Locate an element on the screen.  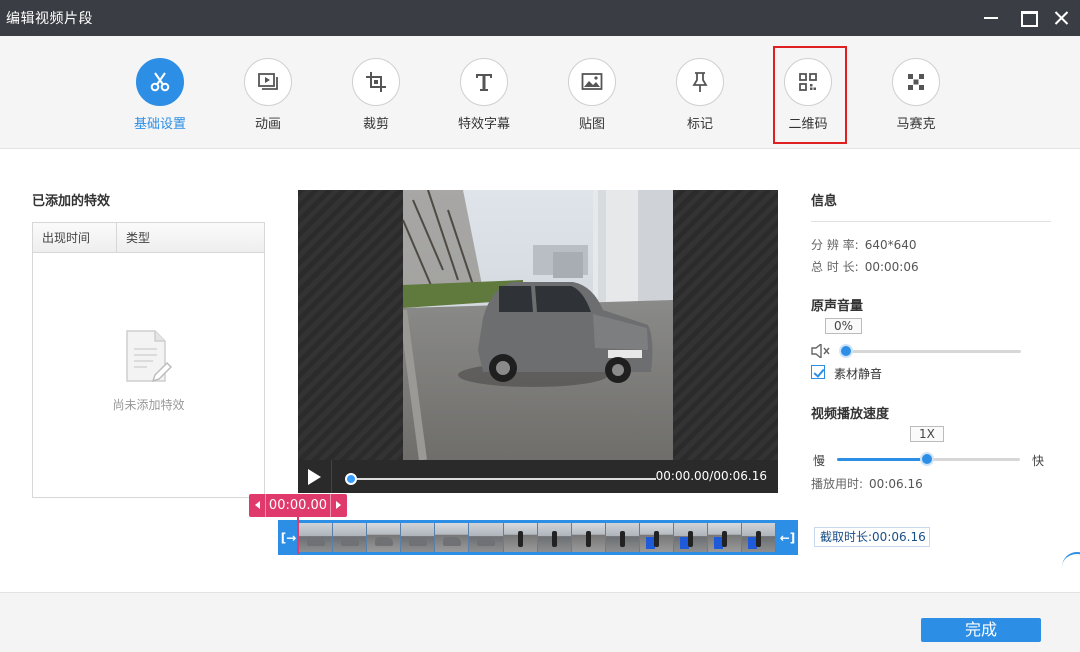
crop-icon is located at coordinates (376, 82).